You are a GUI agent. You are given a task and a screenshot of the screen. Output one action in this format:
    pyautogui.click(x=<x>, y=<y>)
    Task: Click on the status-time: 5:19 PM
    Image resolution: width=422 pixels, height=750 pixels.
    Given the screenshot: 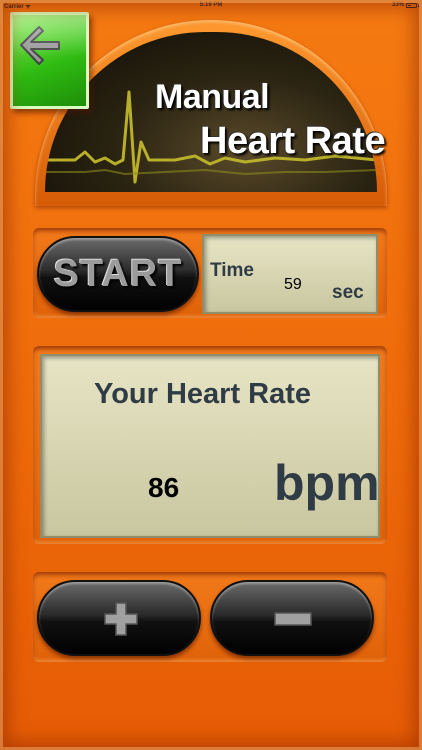 What is the action you would take?
    pyautogui.click(x=211, y=5)
    